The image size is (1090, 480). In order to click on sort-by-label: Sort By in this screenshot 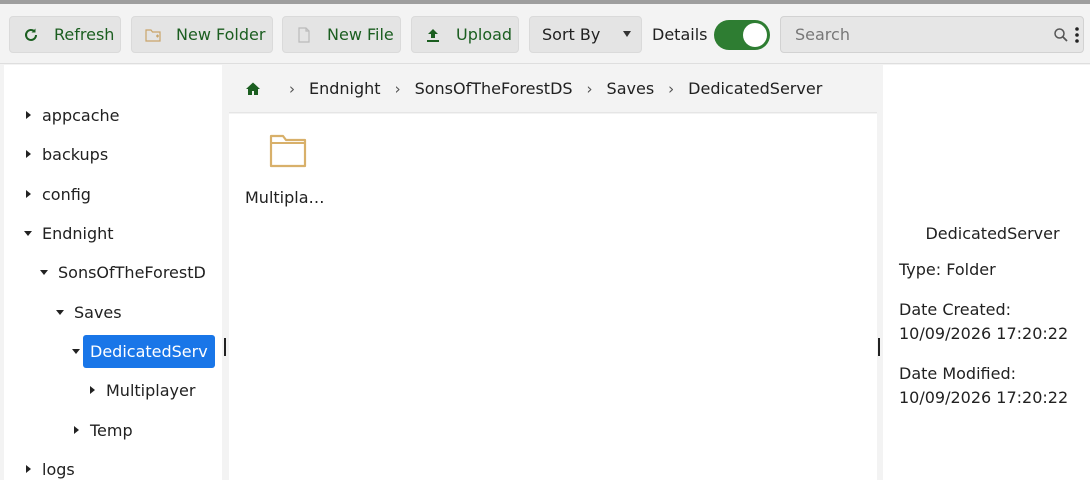, I will do `click(571, 34)`.